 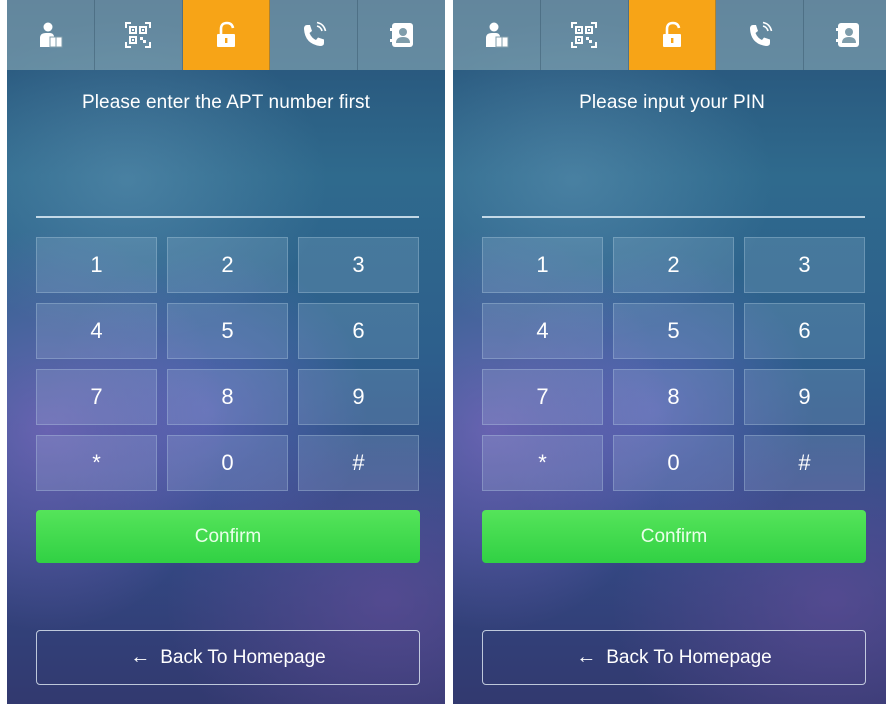 What do you see at coordinates (672, 102) in the screenshot?
I see `prompt-text: Please input your PIN` at bounding box center [672, 102].